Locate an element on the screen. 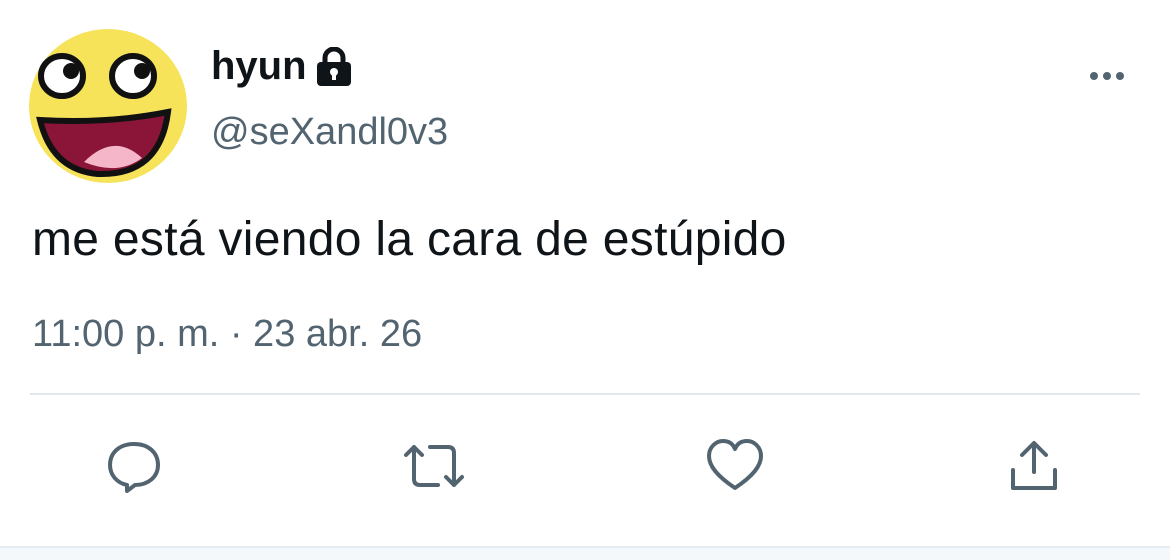 The width and height of the screenshot is (1170, 560). reply-button is located at coordinates (134, 466).